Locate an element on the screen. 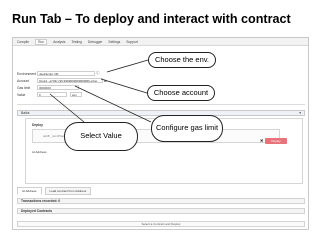  contract-select-value: Ballot is located at coordinates (25, 113).